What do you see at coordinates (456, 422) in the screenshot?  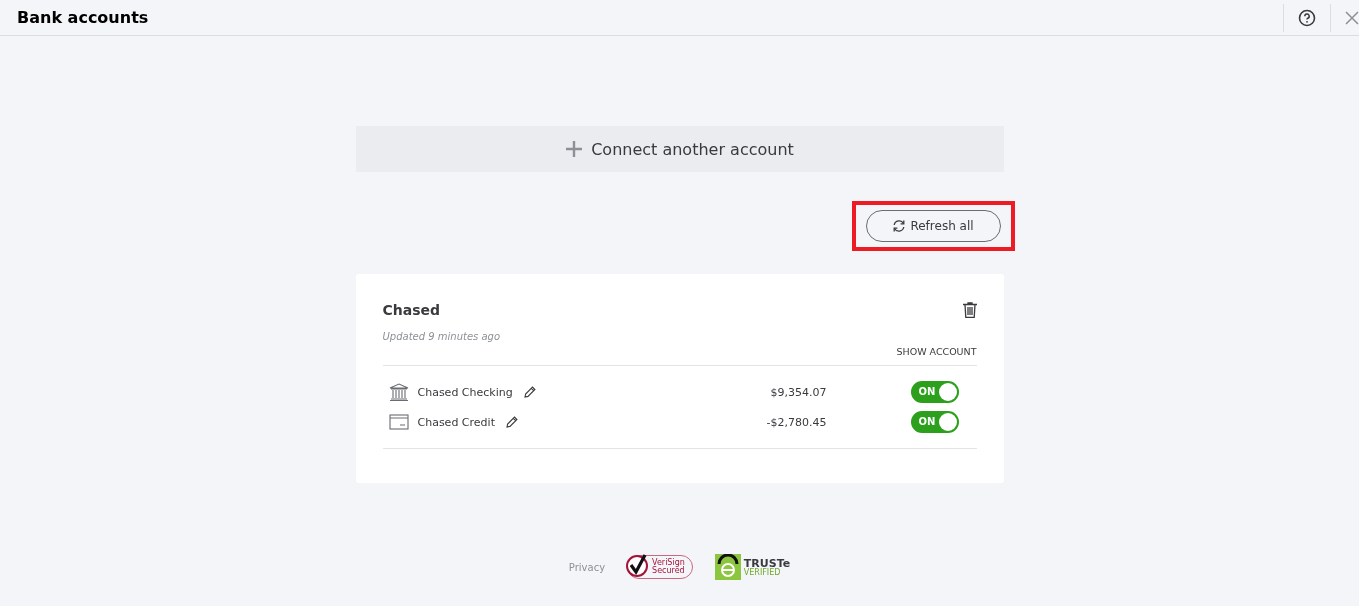 I see `account-name: Chased Credit` at bounding box center [456, 422].